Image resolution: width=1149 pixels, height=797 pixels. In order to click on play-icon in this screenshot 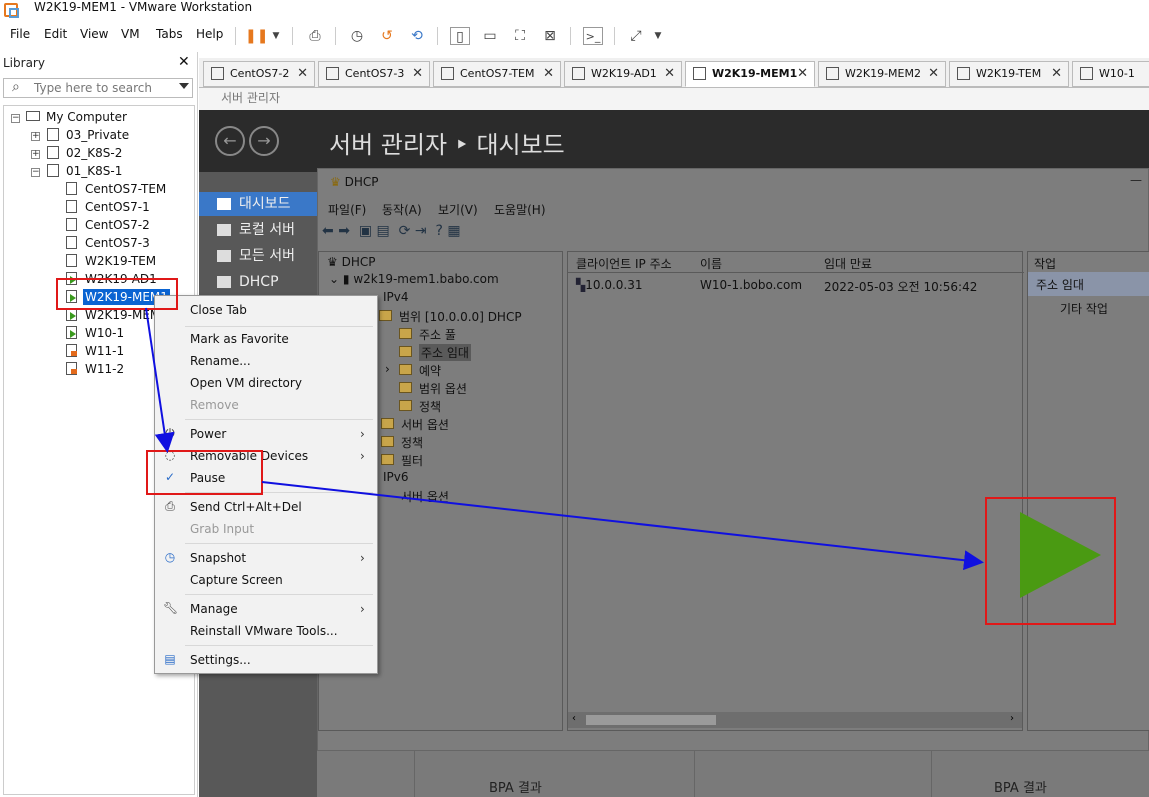, I will do `click(1060, 555)`.